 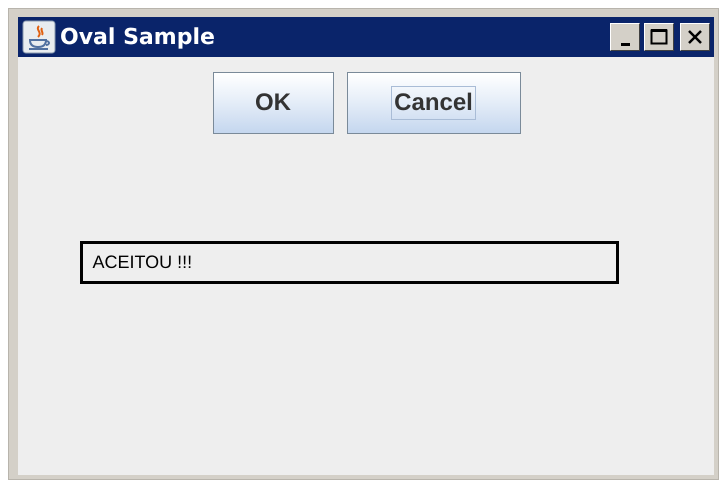 What do you see at coordinates (625, 44) in the screenshot?
I see `minimize-icon` at bounding box center [625, 44].